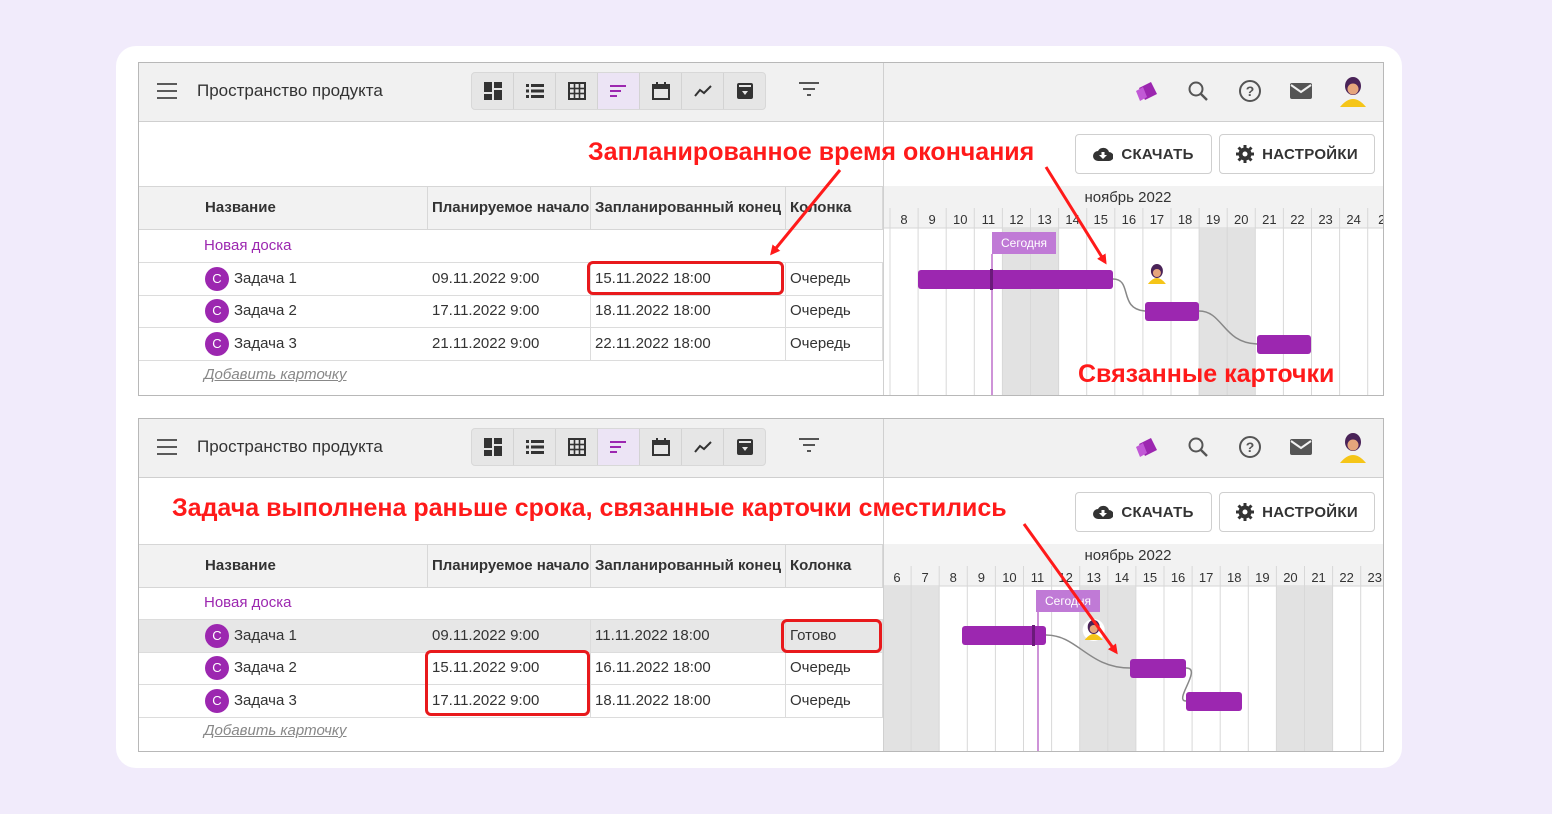  I want to click on assignee-face, so click(1093, 629).